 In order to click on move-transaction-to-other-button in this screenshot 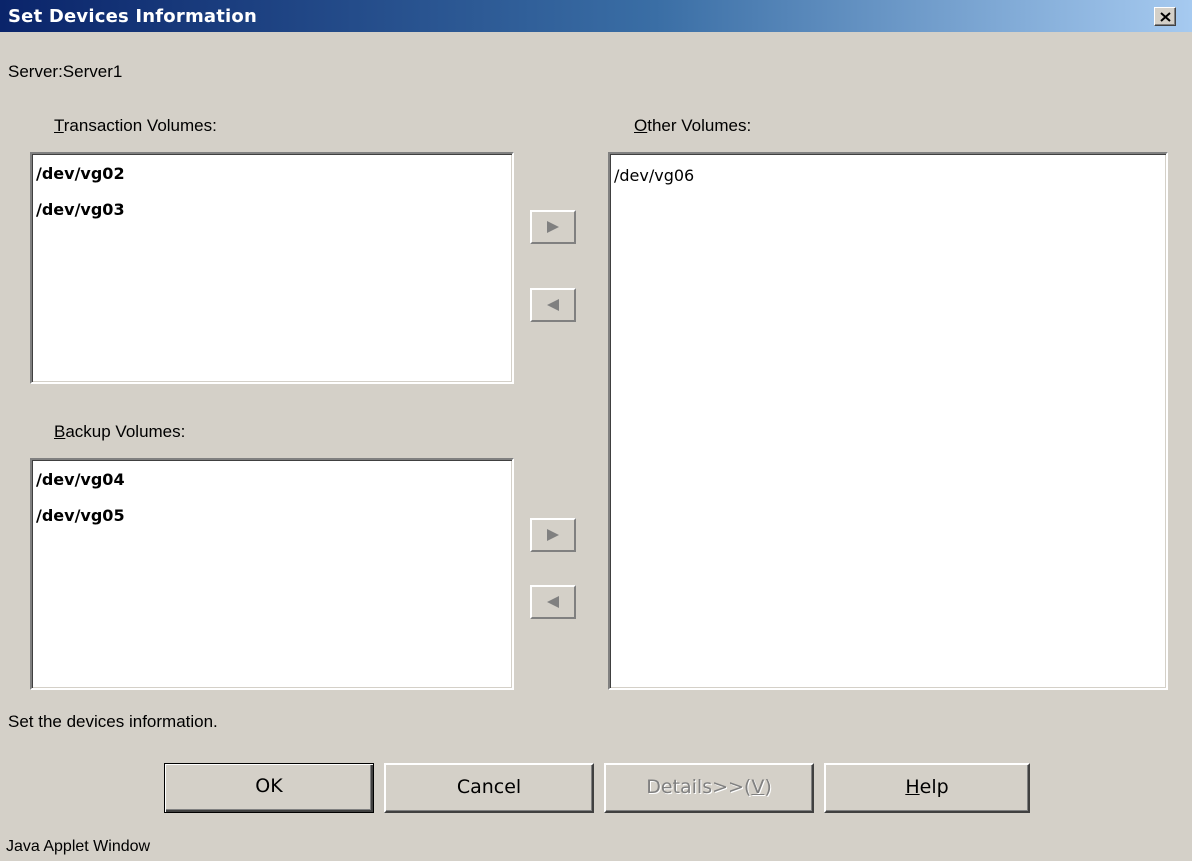, I will do `click(553, 227)`.